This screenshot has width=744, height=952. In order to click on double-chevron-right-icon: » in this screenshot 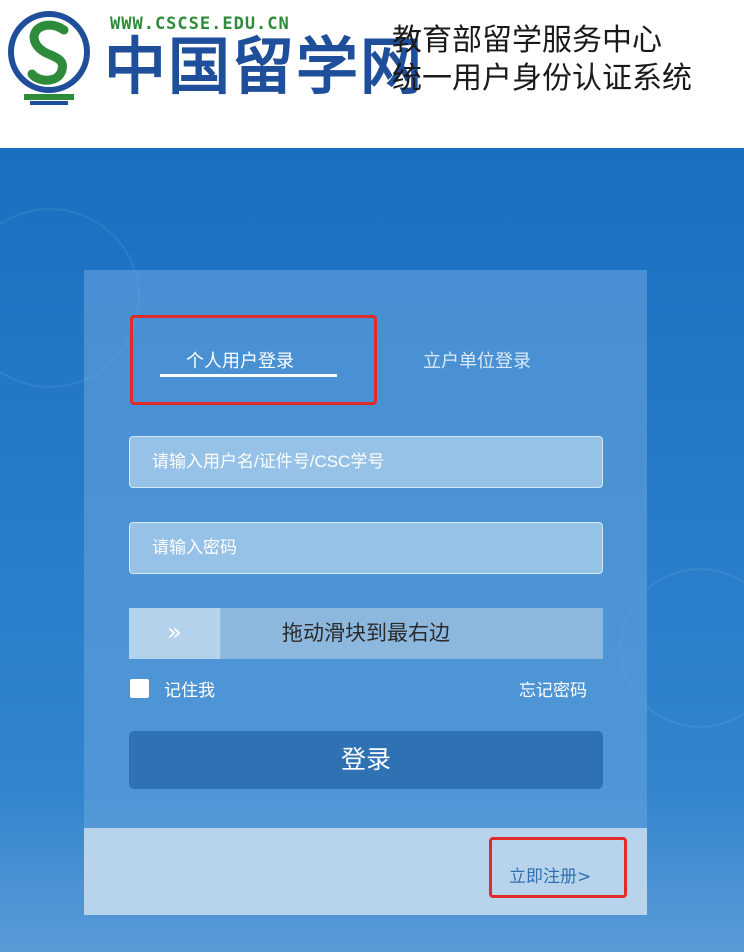, I will do `click(174, 632)`.